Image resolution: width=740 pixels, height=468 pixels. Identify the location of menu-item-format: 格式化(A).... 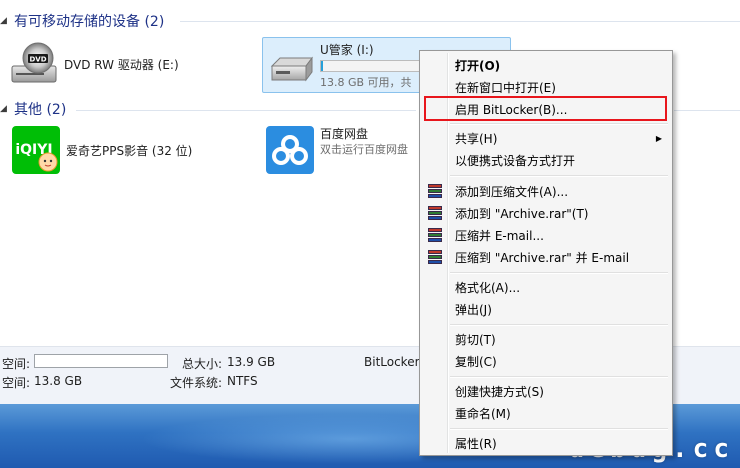
(546, 287).